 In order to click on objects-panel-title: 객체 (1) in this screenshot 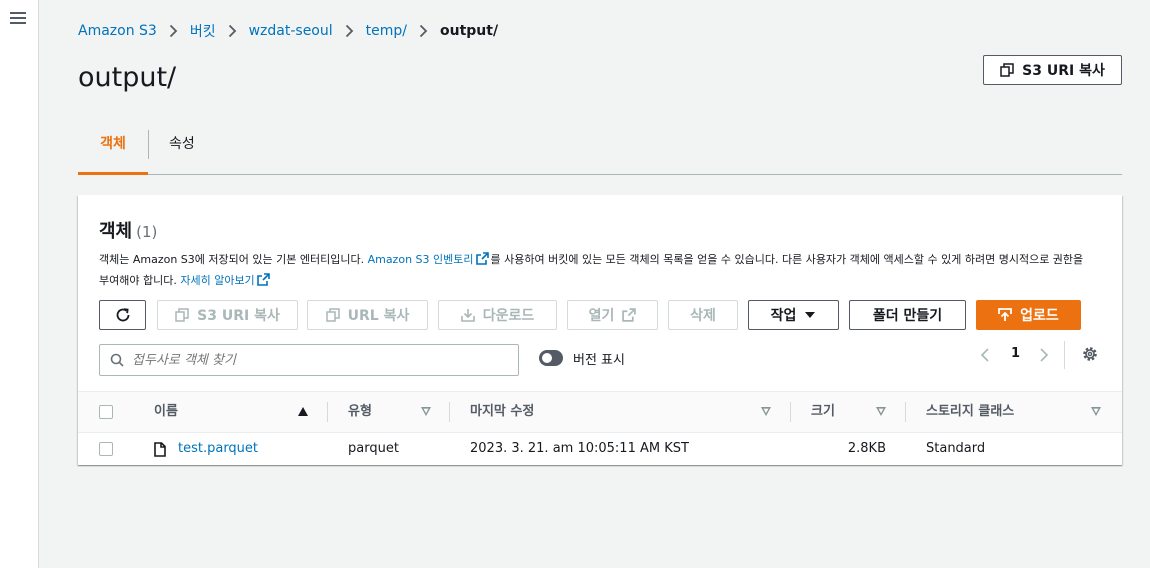, I will do `click(128, 230)`.